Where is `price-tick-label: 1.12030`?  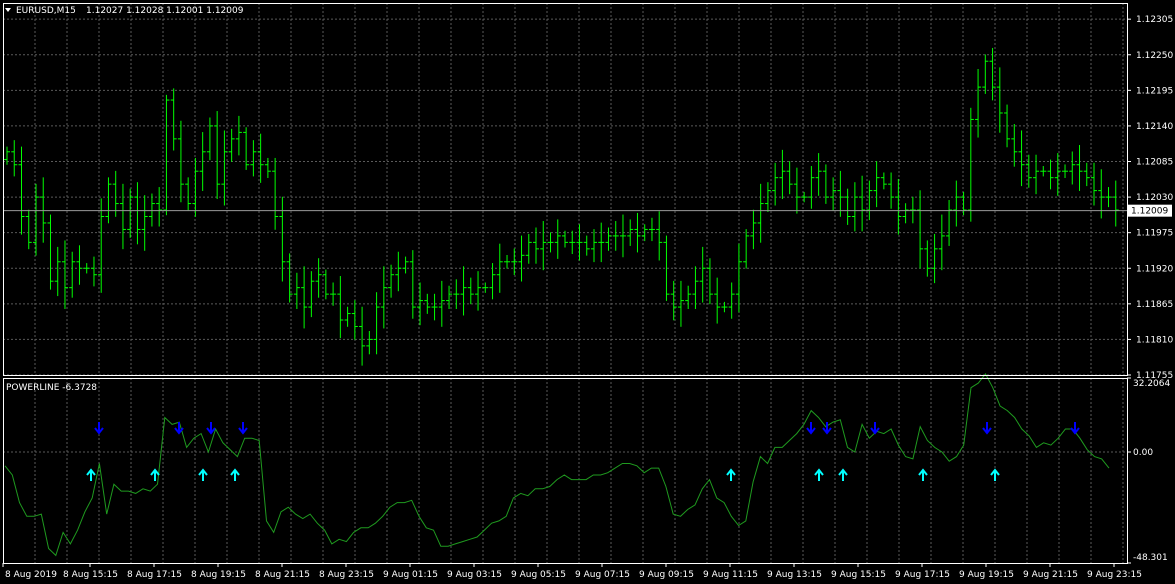 price-tick-label: 1.12030 is located at coordinates (1154, 198).